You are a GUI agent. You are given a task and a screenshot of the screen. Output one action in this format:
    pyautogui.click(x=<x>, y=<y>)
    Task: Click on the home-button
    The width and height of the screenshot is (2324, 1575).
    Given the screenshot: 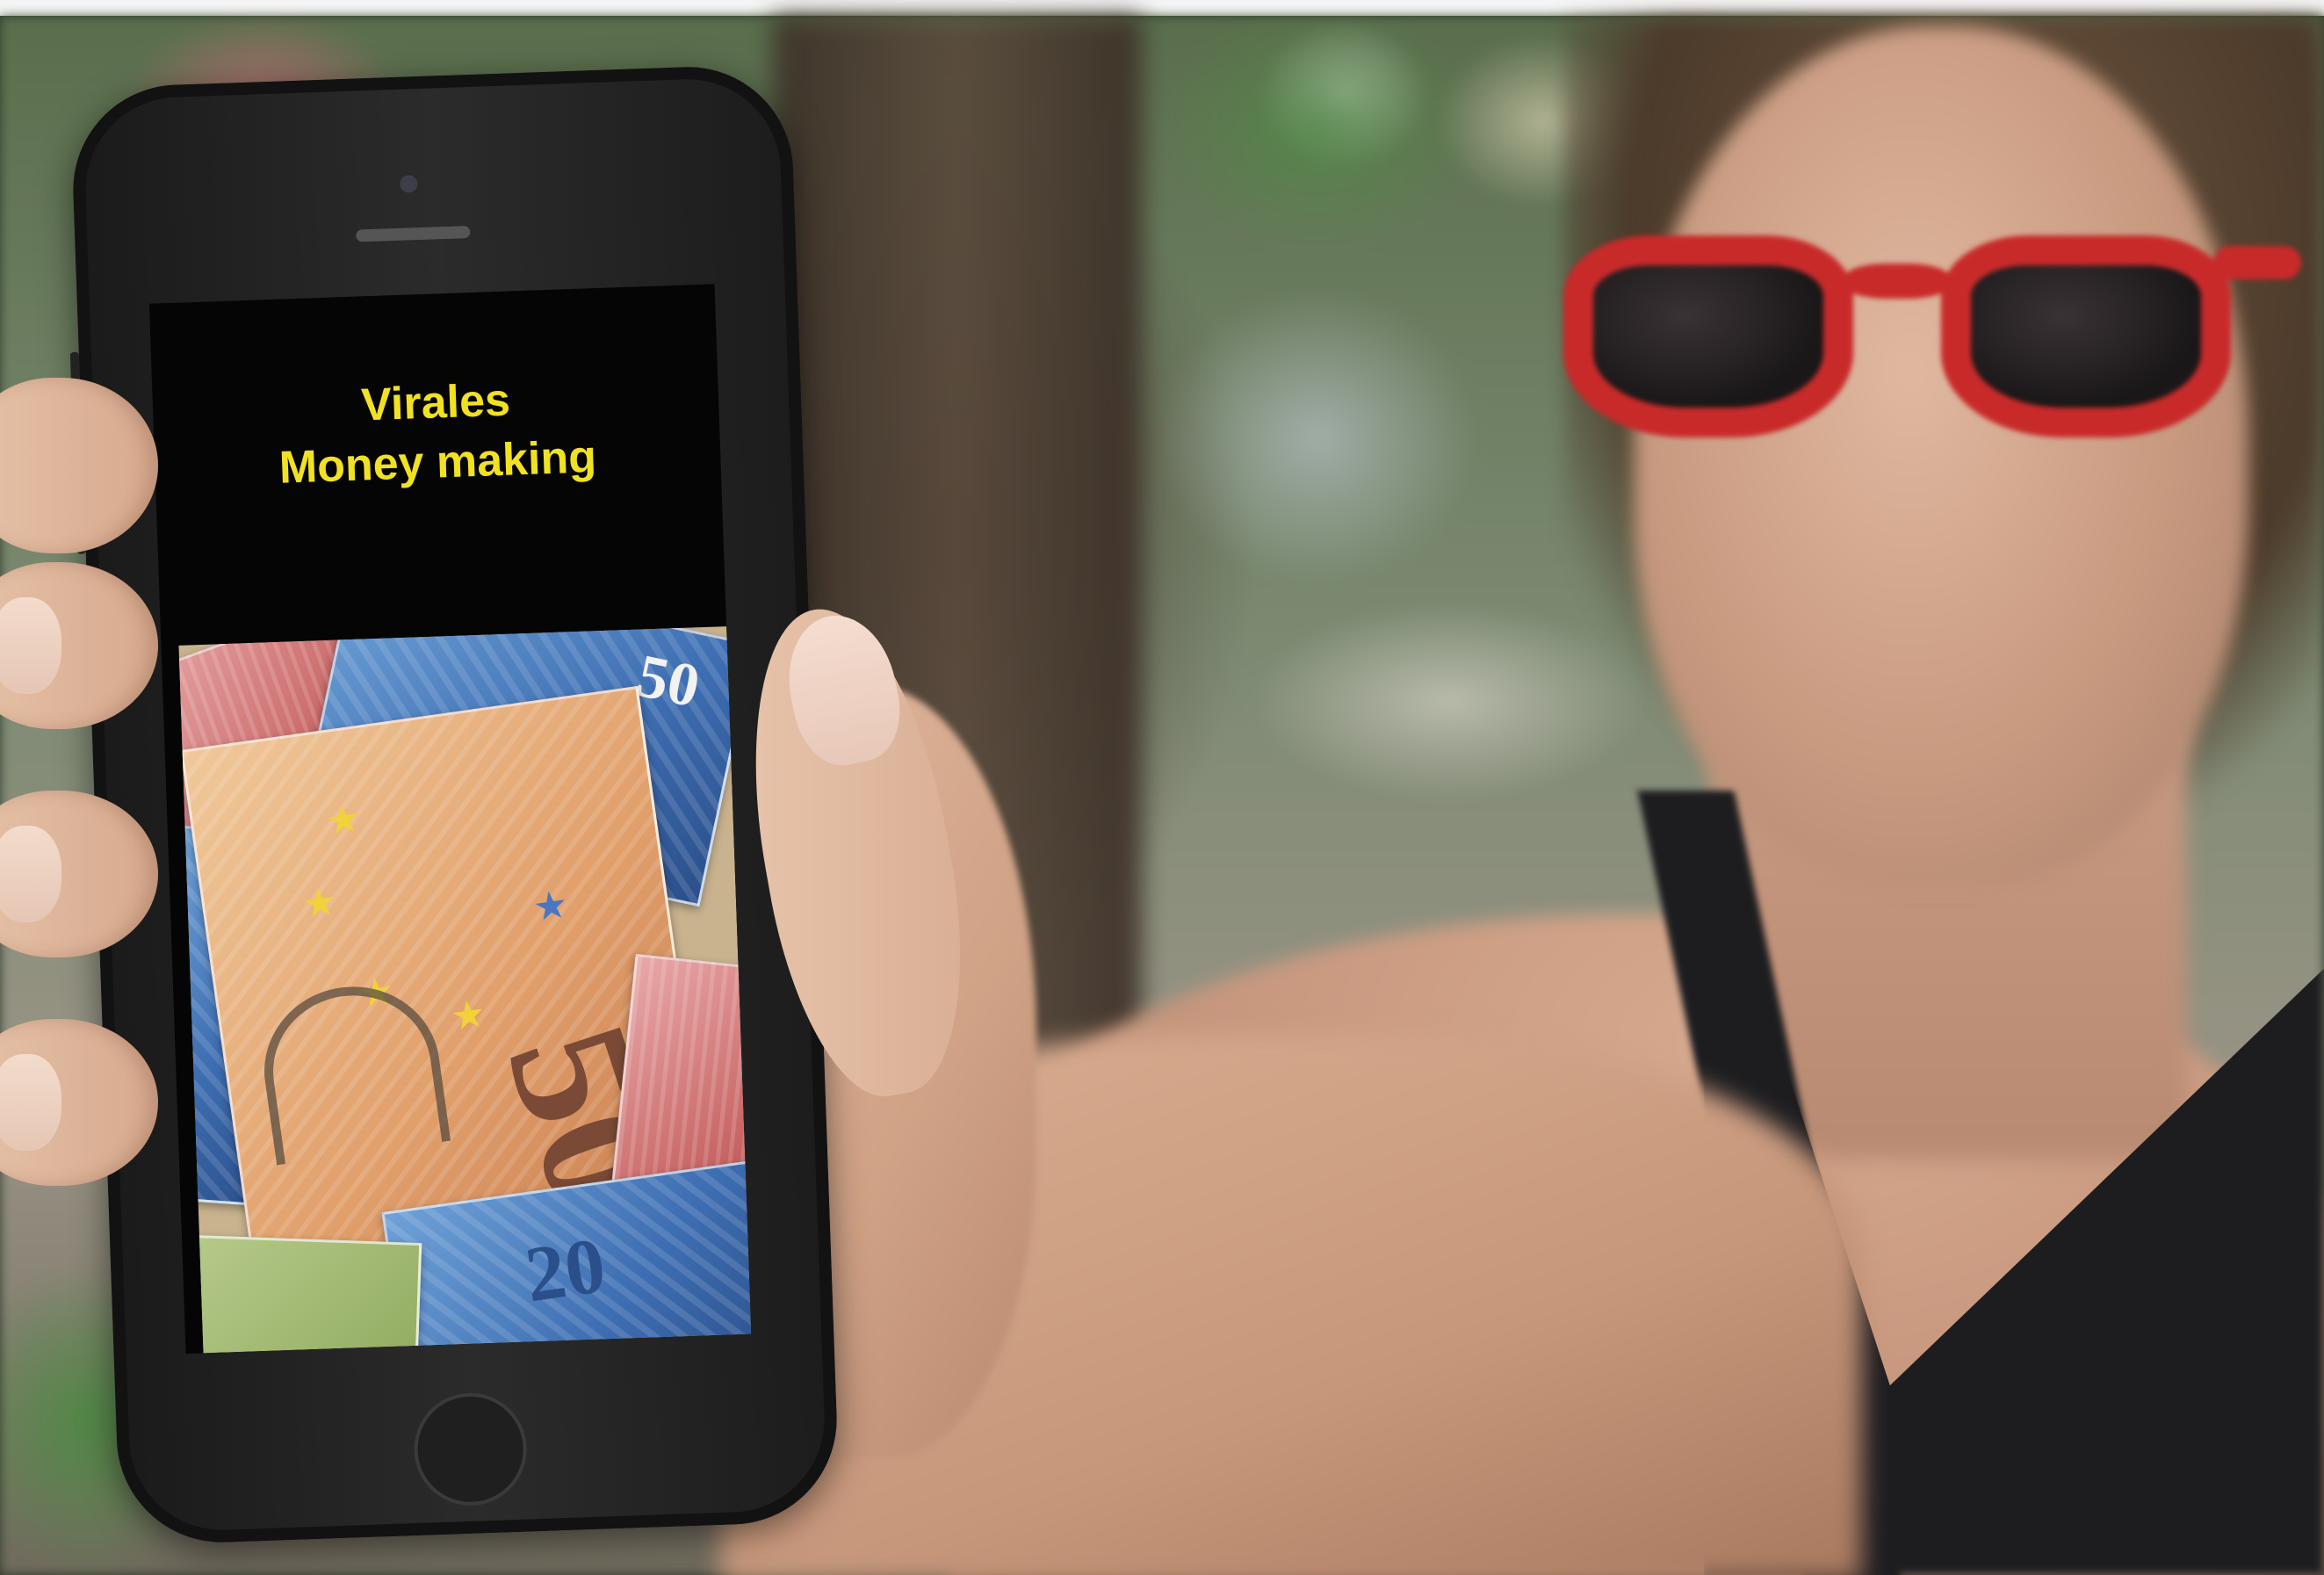 What is the action you would take?
    pyautogui.click(x=470, y=1449)
    